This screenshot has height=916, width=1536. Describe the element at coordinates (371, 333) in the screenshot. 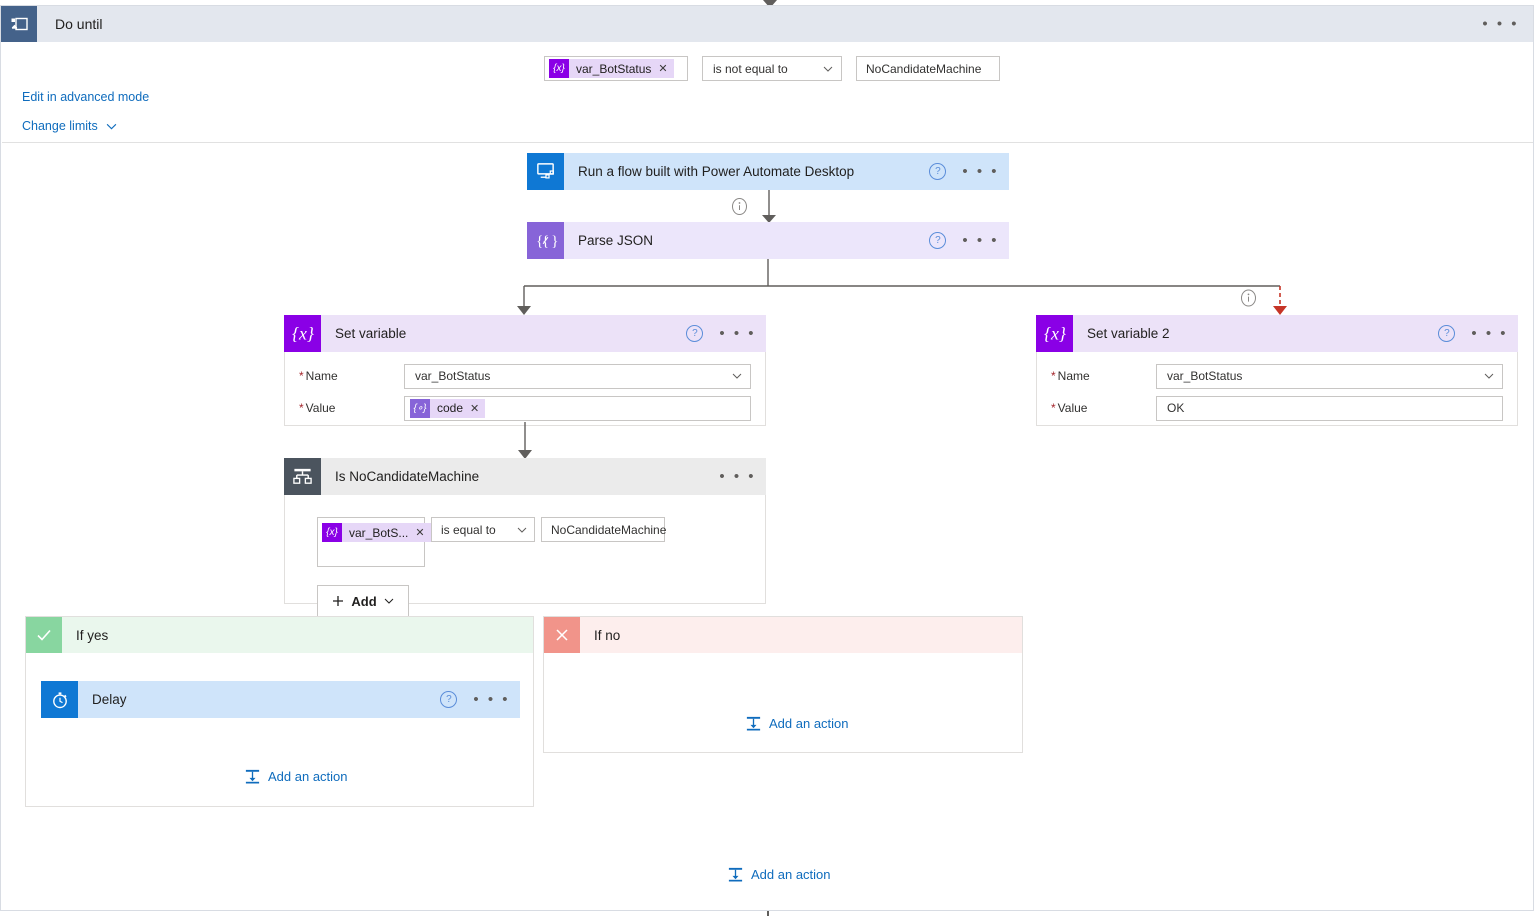

I see `set-variable-title: Set variable` at that location.